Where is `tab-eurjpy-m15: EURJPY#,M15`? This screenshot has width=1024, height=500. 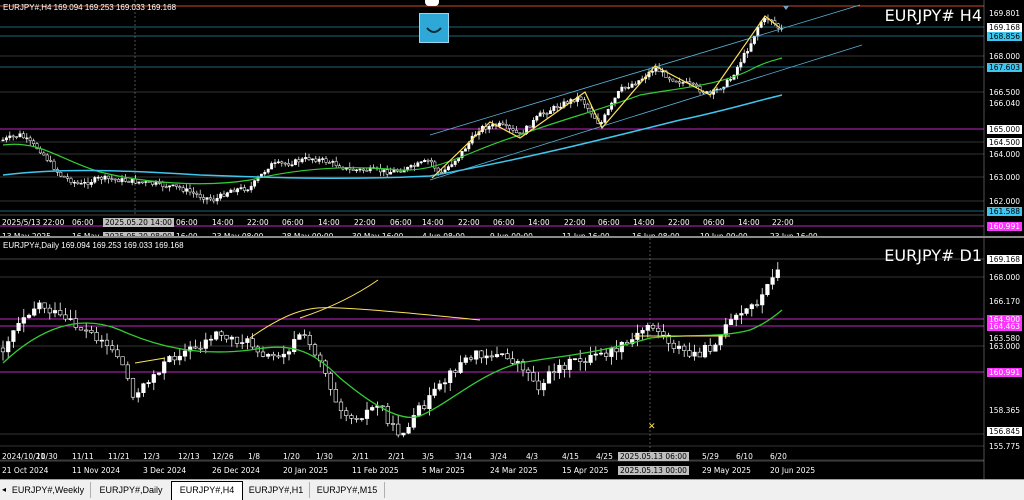 tab-eurjpy-m15: EURJPY#,M15 is located at coordinates (347, 490).